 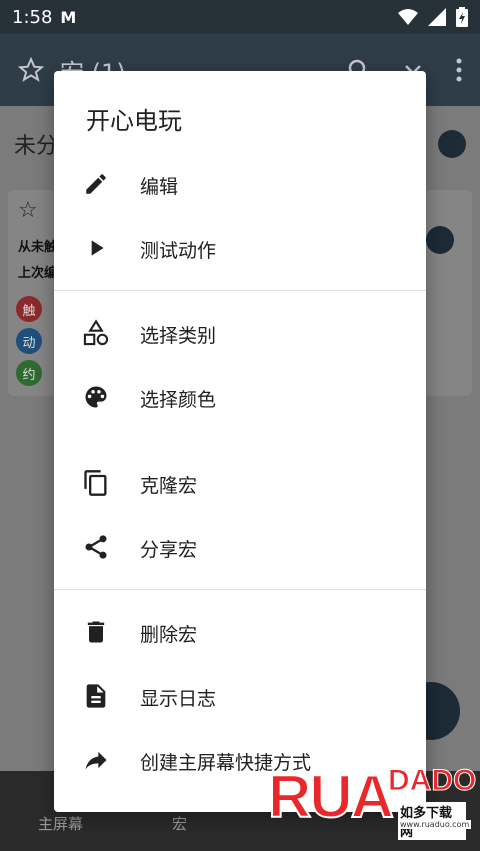 I want to click on status-bar: 1:58 M, so click(x=240, y=17).